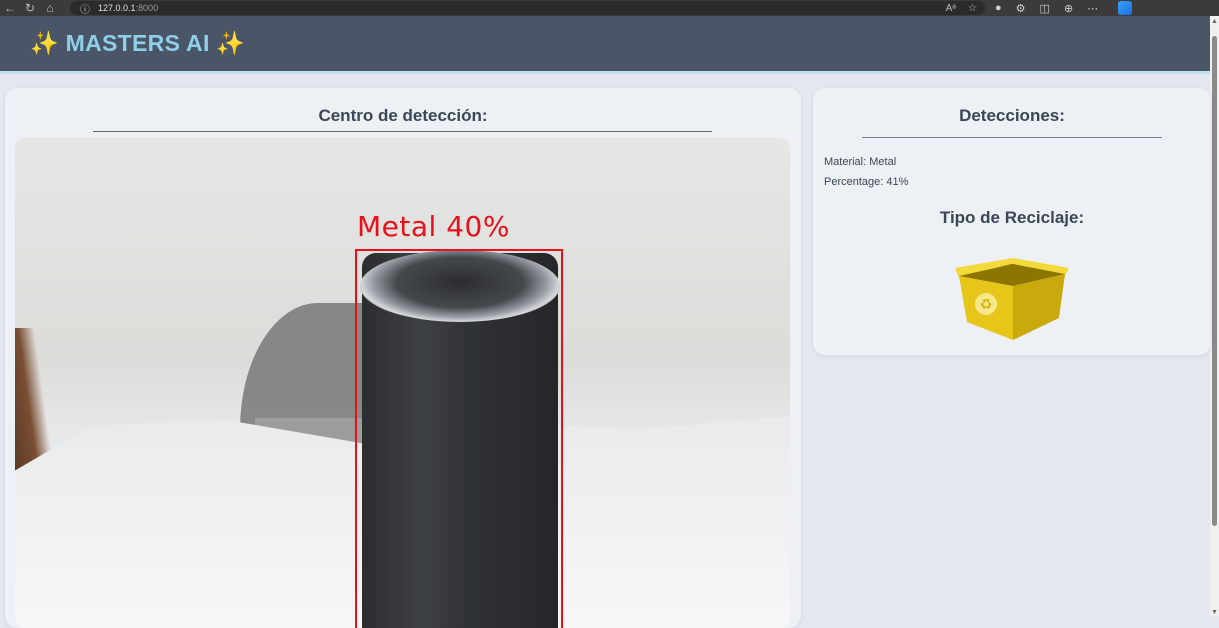 The image size is (1219, 628). I want to click on site-info-icon: ⓘ, so click(85, 8).